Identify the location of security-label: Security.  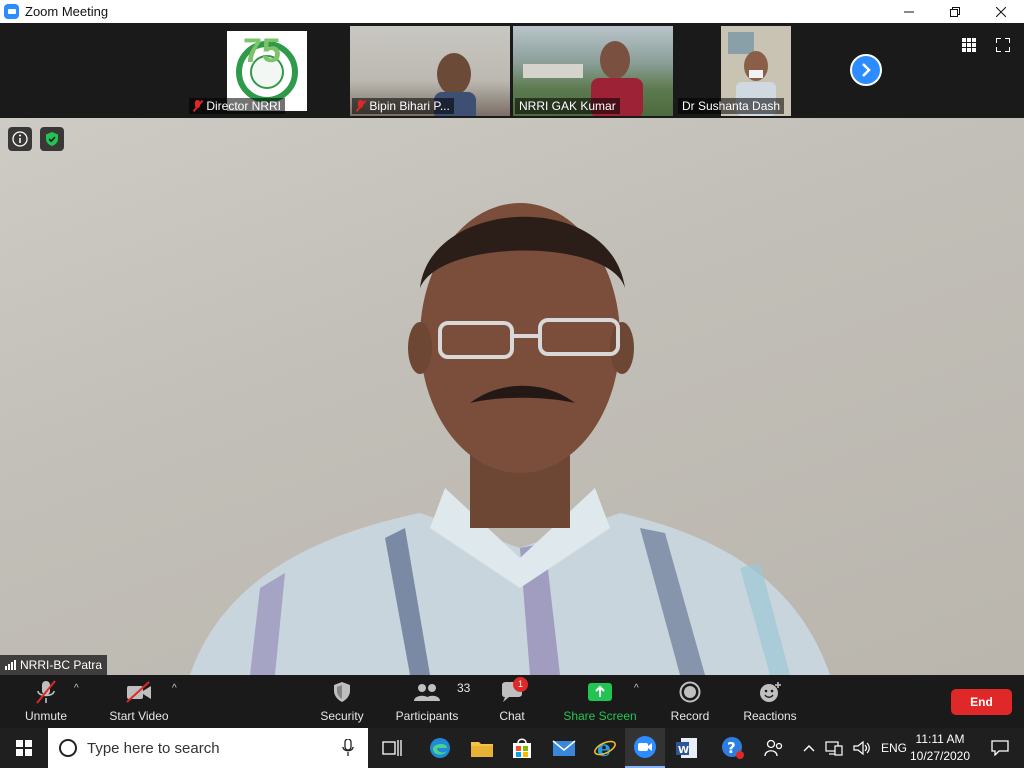
(342, 716).